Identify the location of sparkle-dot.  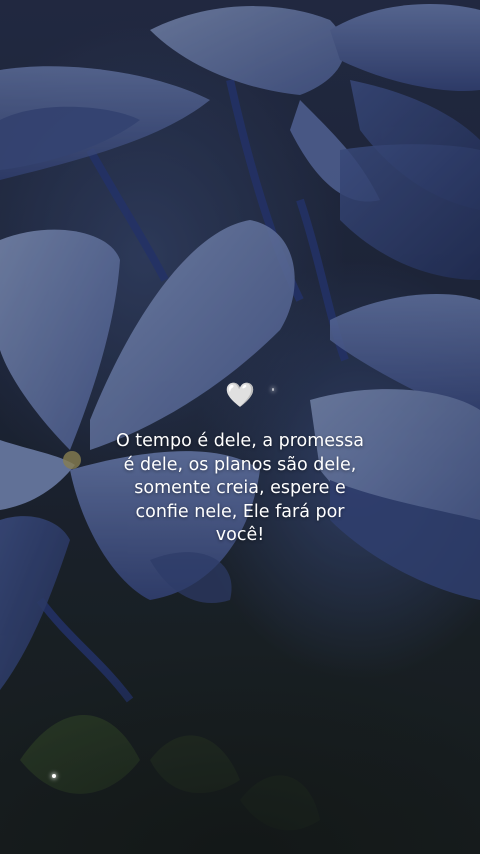
(54, 776).